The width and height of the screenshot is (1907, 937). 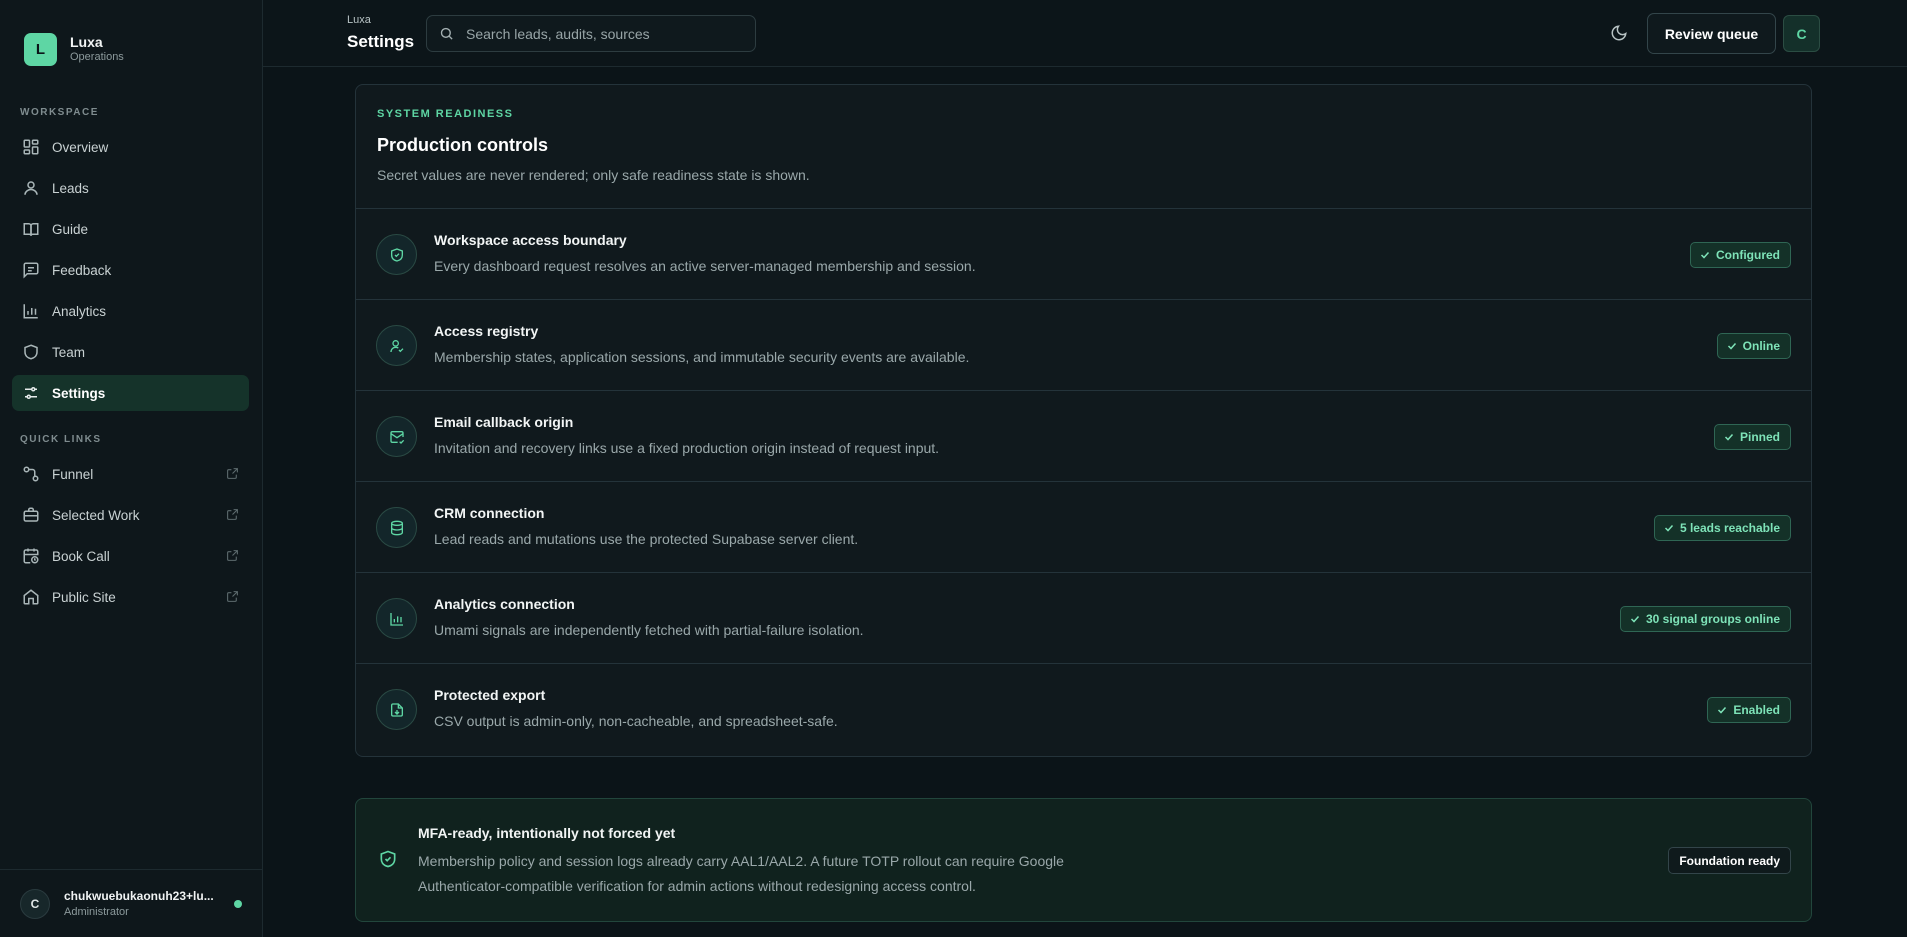 What do you see at coordinates (31, 597) in the screenshot?
I see `home-icon` at bounding box center [31, 597].